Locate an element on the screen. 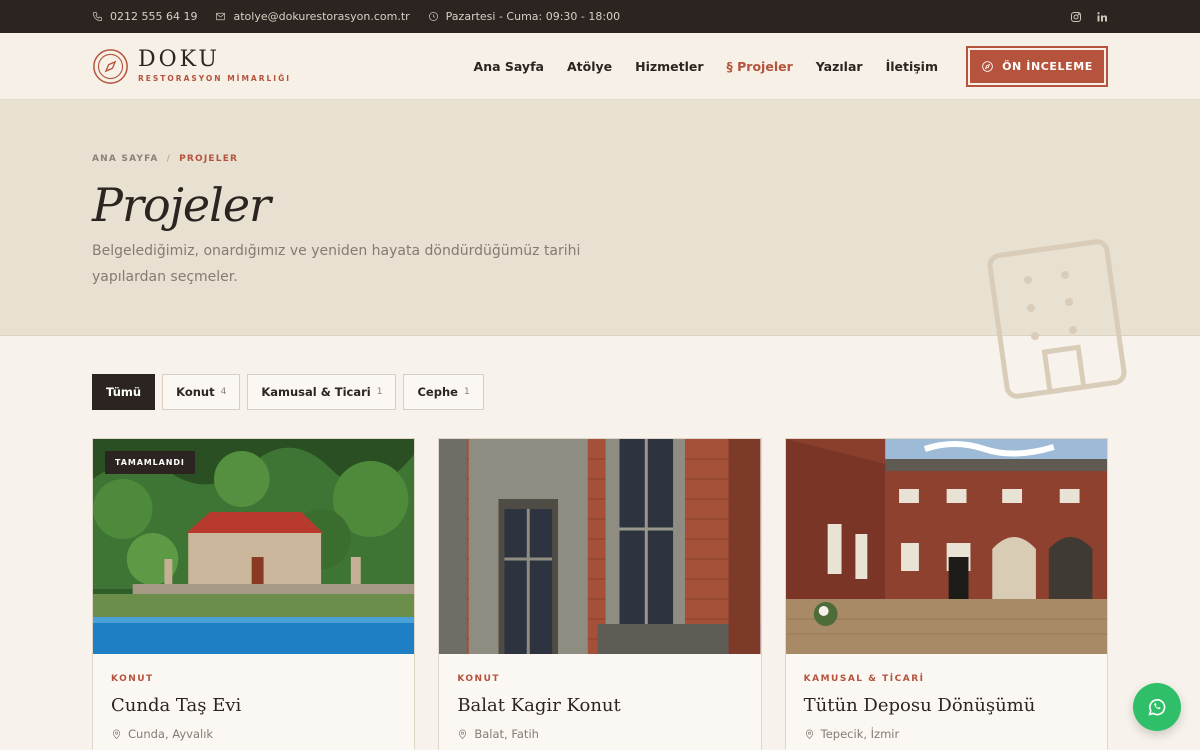 This screenshot has width=1200, height=750. instagram-icon is located at coordinates (1076, 17).